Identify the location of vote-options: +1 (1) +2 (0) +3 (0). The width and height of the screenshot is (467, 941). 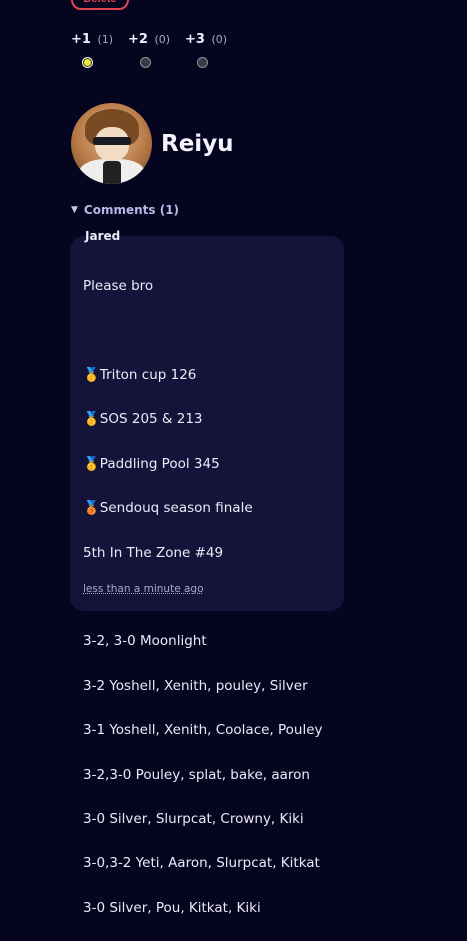
(156, 50).